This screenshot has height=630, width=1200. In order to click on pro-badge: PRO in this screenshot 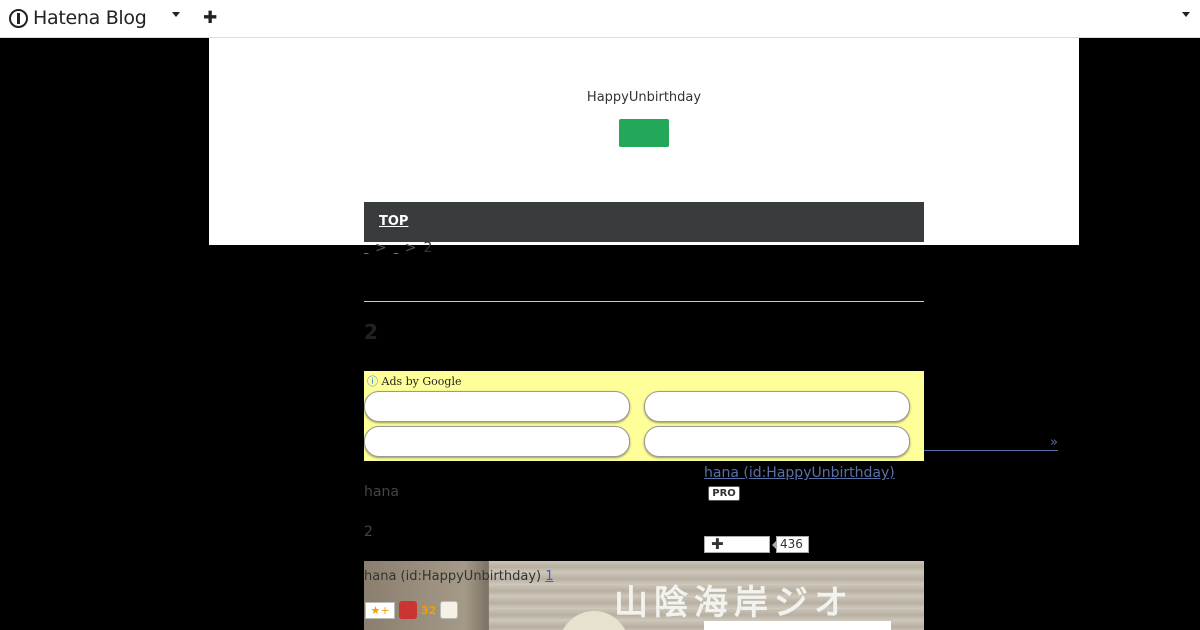, I will do `click(724, 493)`.